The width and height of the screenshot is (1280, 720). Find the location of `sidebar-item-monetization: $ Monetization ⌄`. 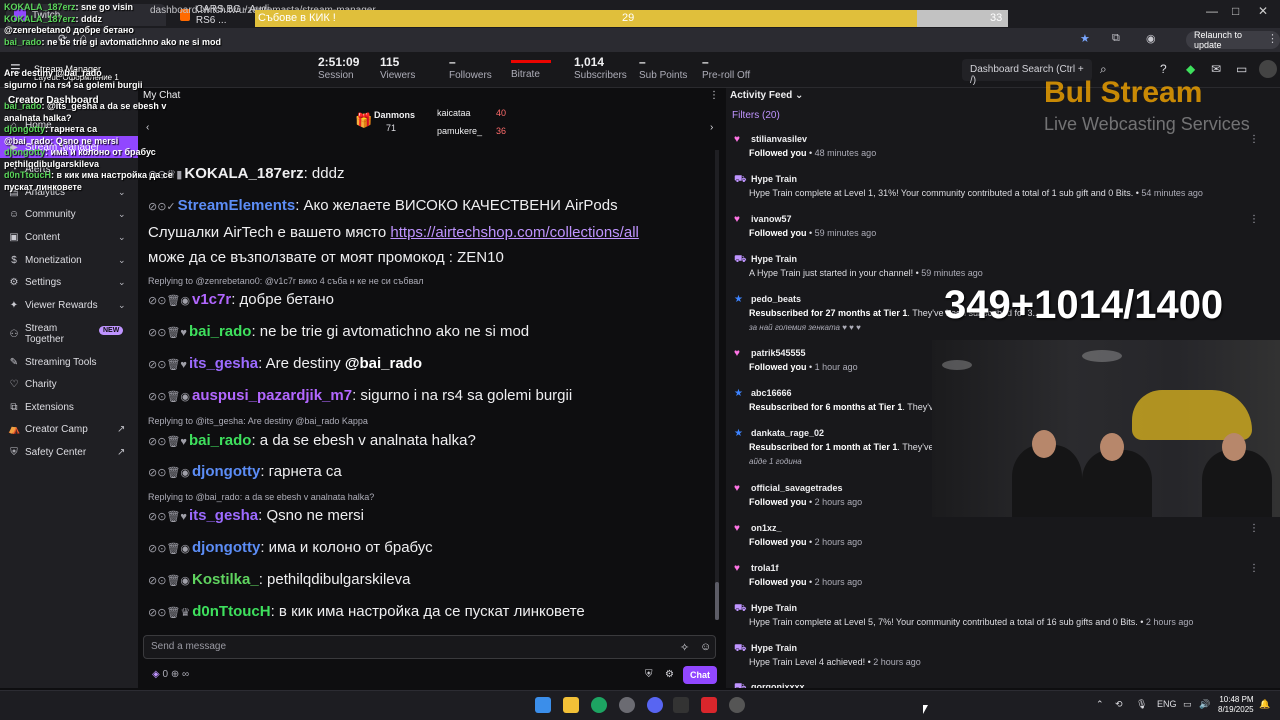

sidebar-item-monetization: $ Monetization ⌄ is located at coordinates (69, 260).